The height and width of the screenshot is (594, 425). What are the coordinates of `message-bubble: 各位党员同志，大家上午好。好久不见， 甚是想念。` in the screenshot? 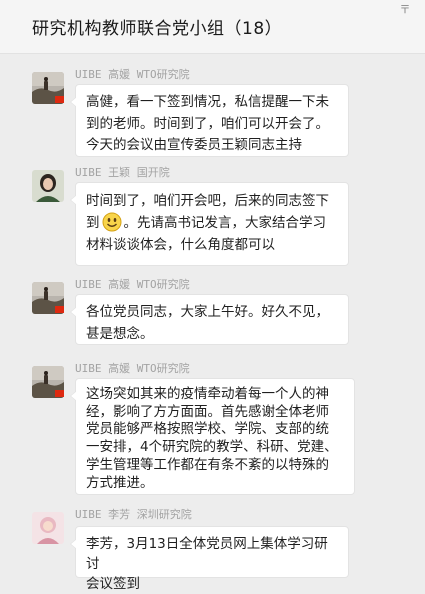 It's located at (209, 319).